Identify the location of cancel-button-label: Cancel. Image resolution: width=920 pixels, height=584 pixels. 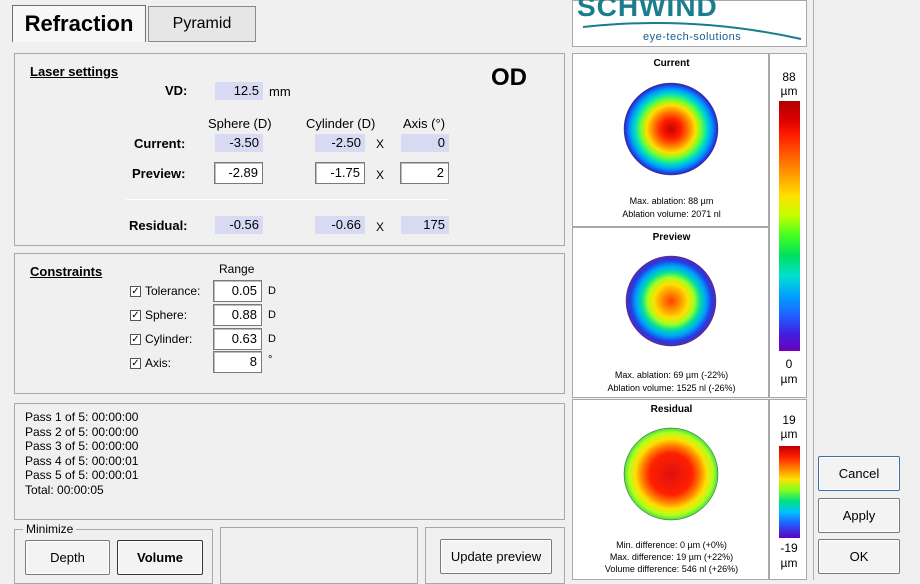
(859, 473).